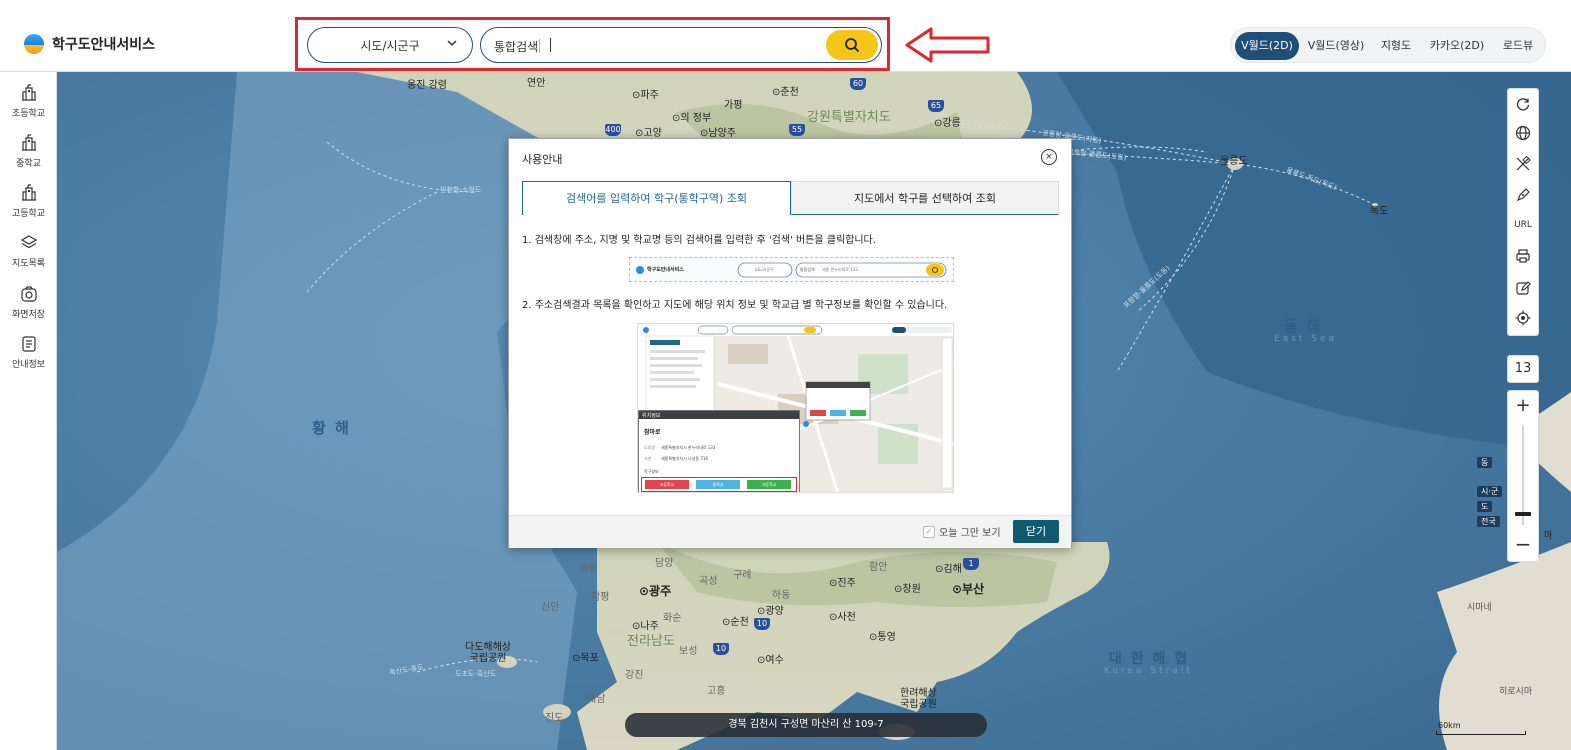  What do you see at coordinates (28, 164) in the screenshot?
I see `sidebar-item-label: 중학교` at bounding box center [28, 164].